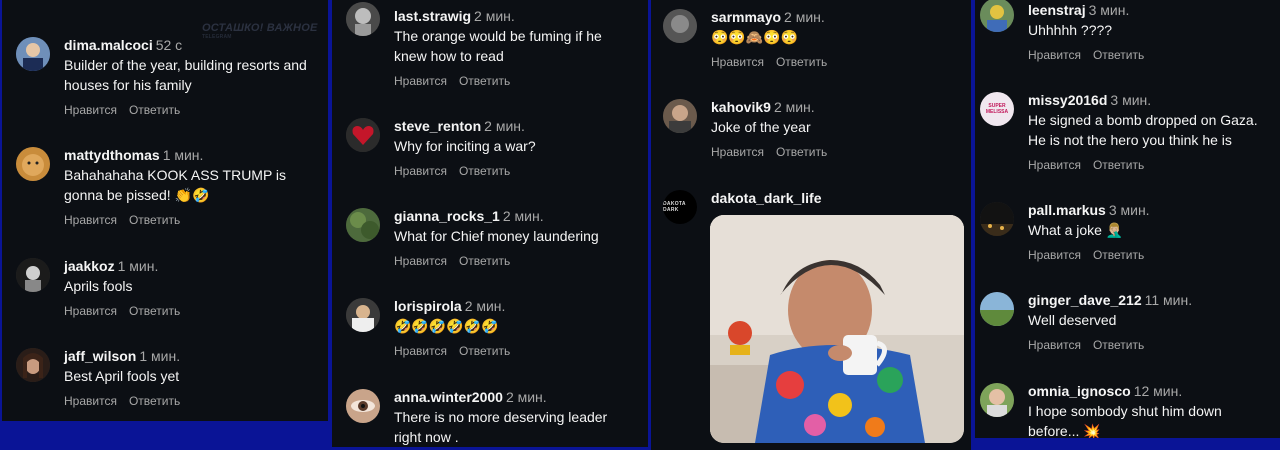 Image resolution: width=1280 pixels, height=450 pixels. I want to click on watermark-text: ОСТАШКО! ВАЖНОЕ, so click(260, 28).